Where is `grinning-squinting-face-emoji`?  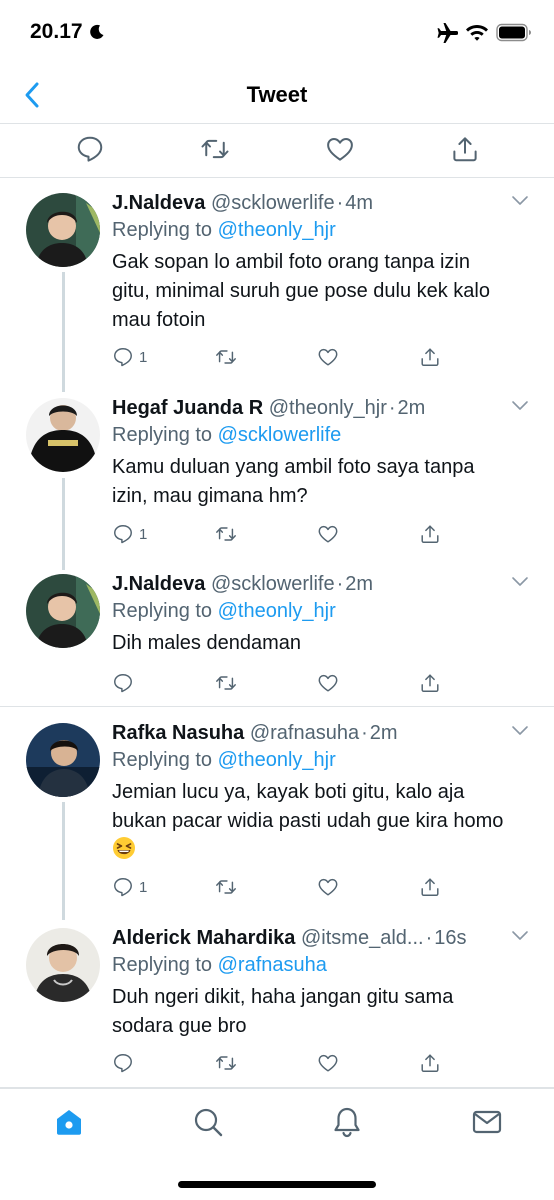 grinning-squinting-face-emoji is located at coordinates (124, 848).